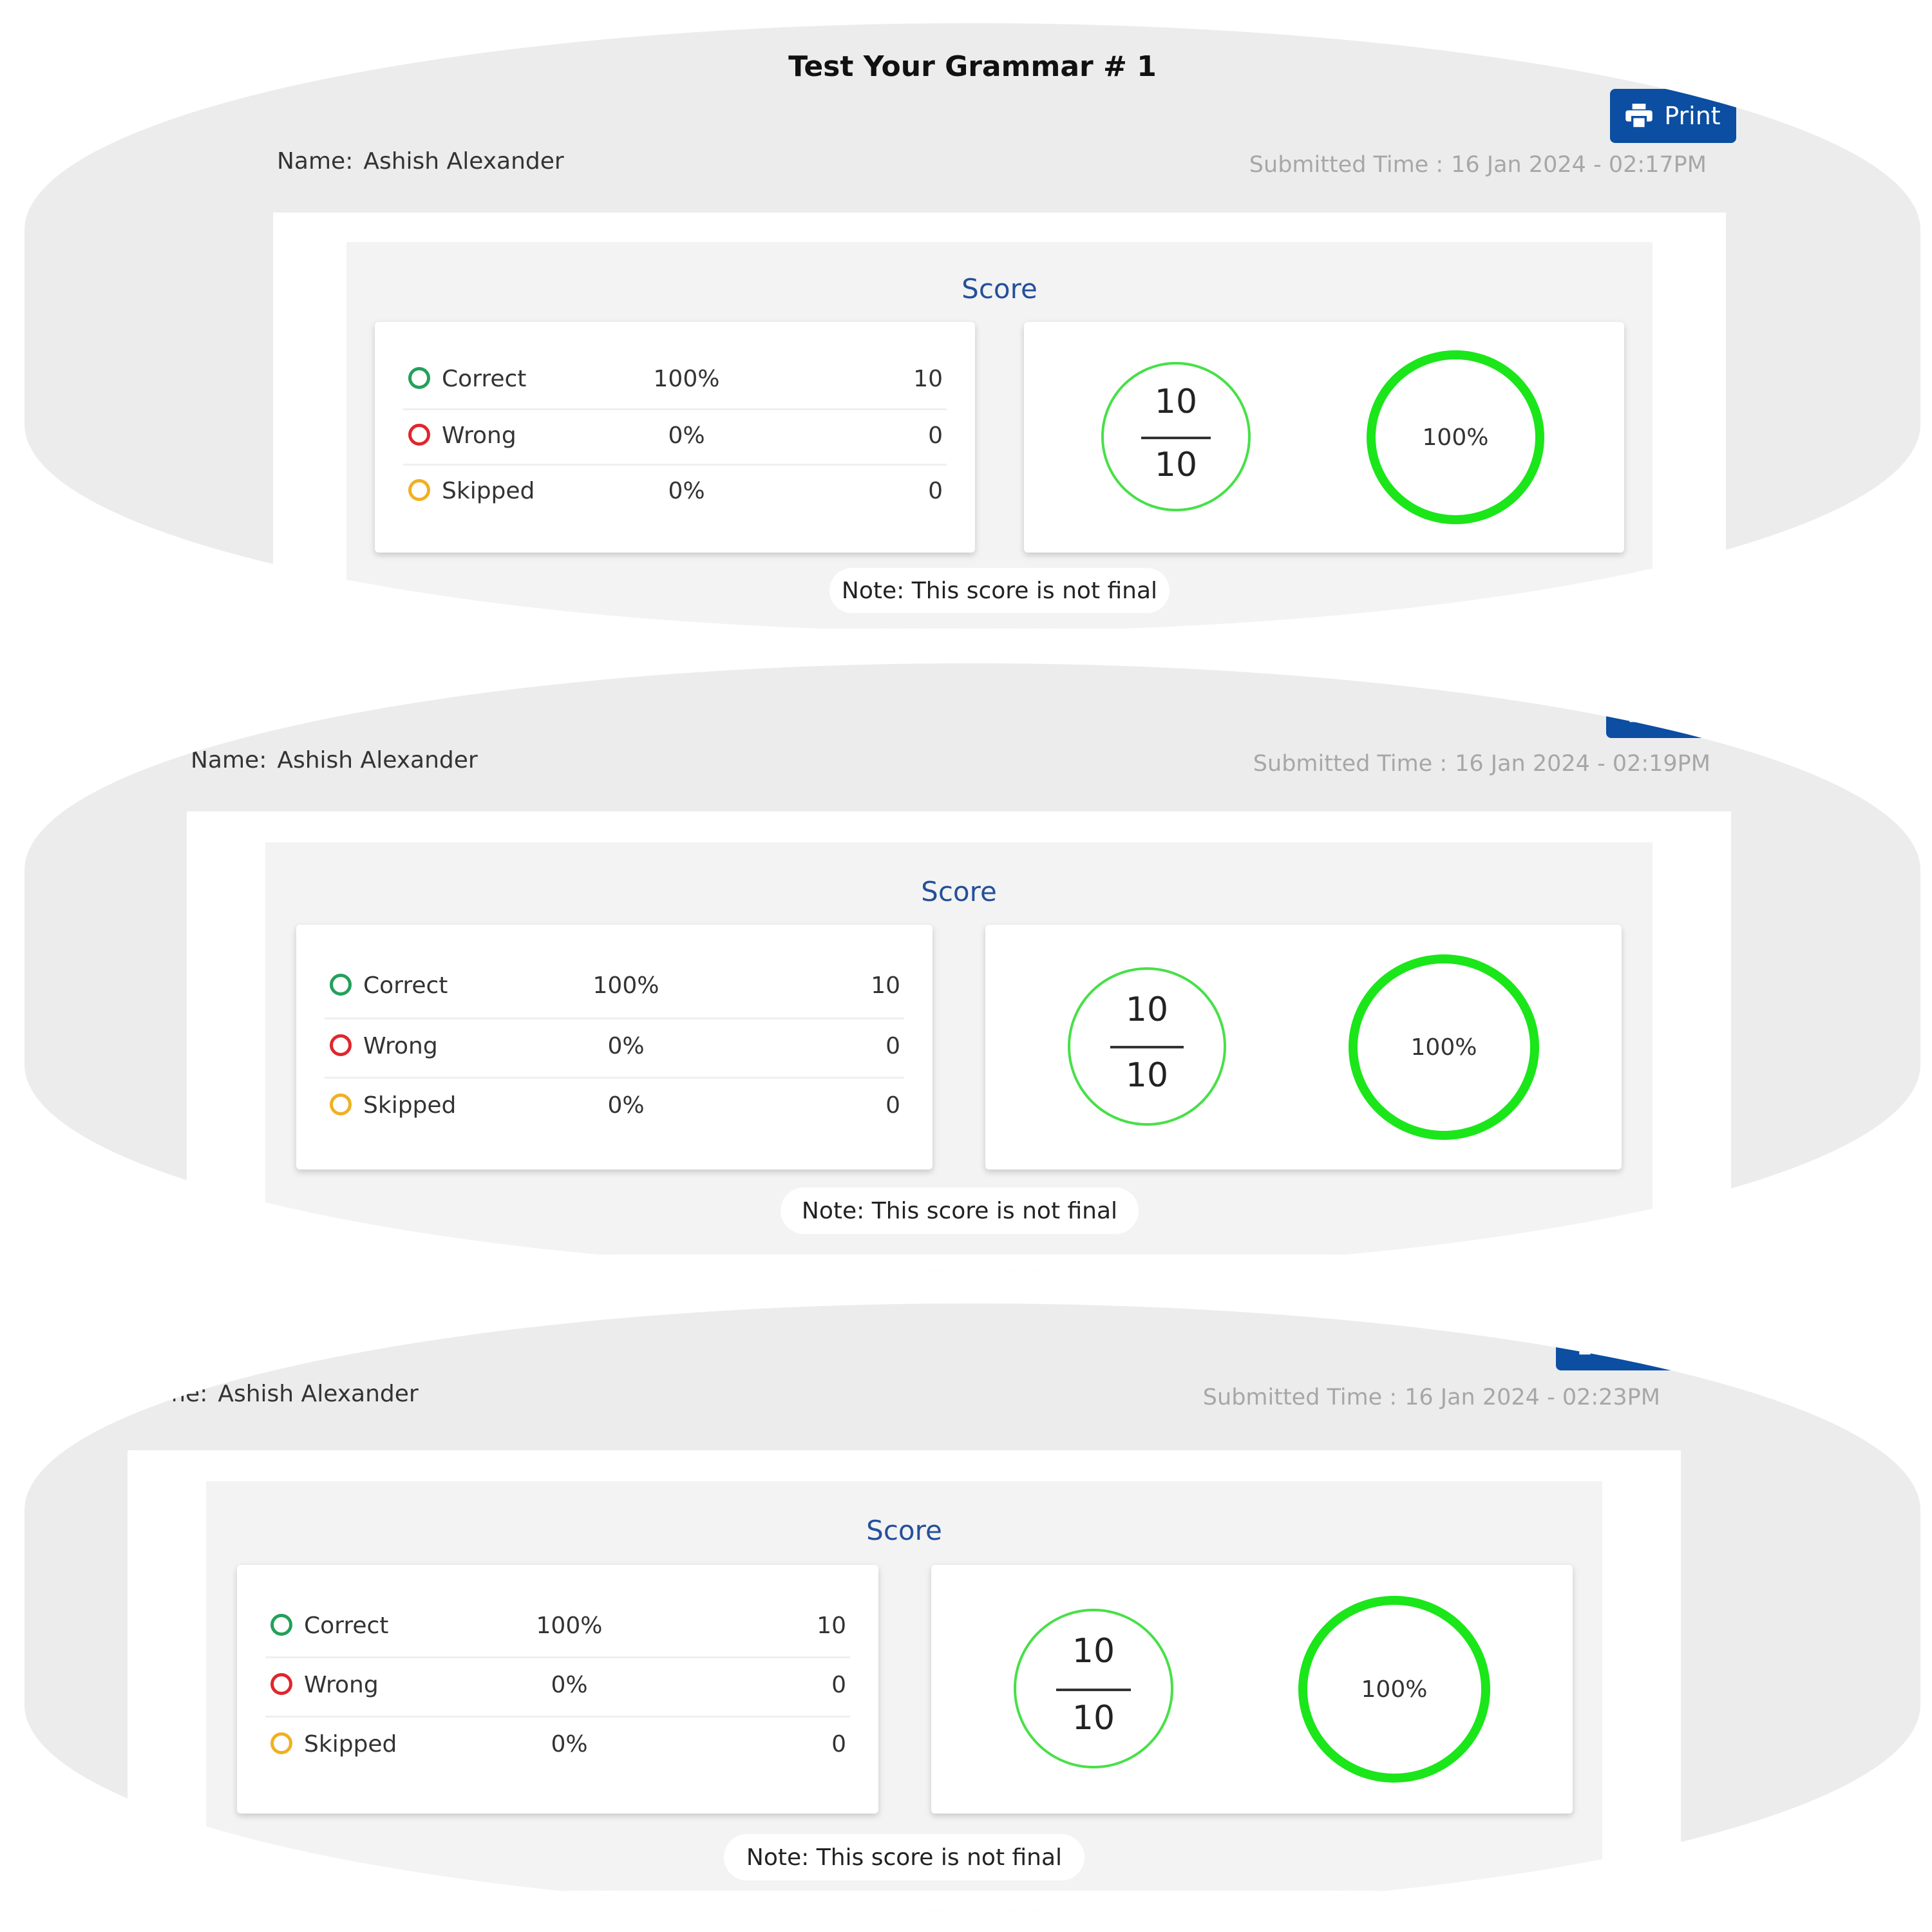  I want to click on page-title: Test Your Grammar # 1, so click(973, 66).